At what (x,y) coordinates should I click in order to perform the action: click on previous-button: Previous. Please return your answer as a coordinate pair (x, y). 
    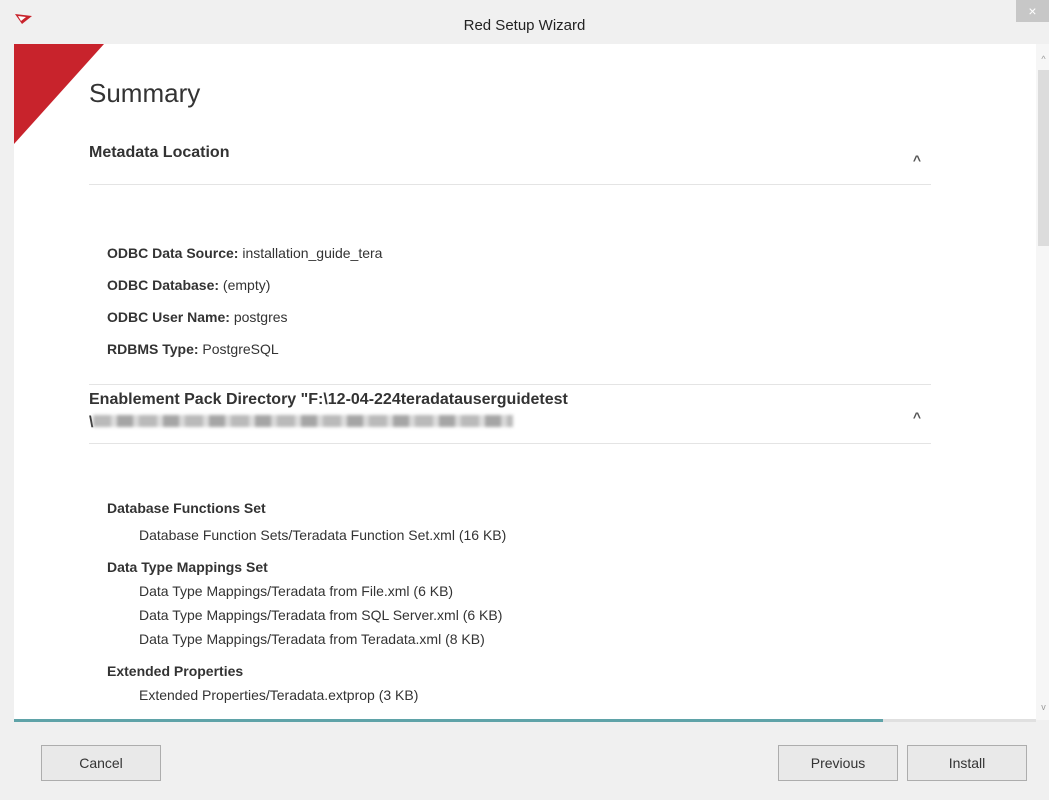
    Looking at the image, I should click on (838, 763).